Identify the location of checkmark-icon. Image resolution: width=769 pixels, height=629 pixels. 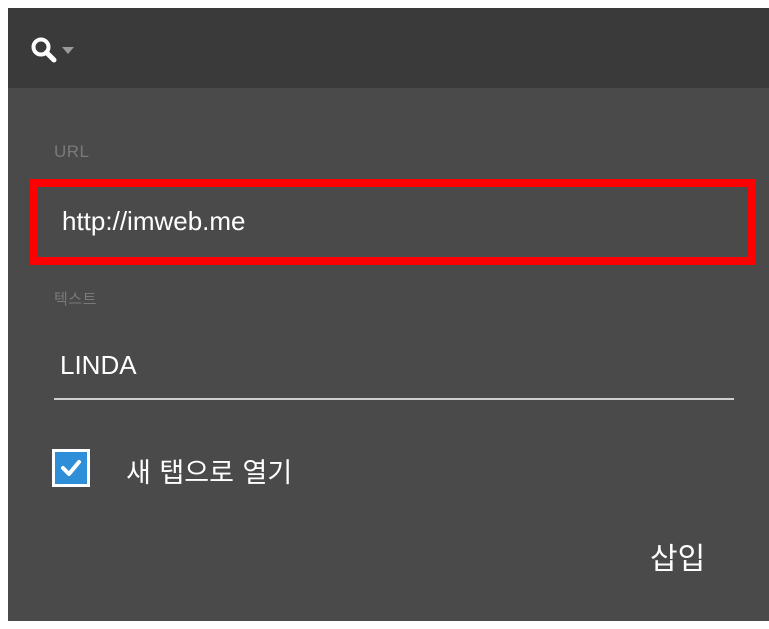
(71, 468).